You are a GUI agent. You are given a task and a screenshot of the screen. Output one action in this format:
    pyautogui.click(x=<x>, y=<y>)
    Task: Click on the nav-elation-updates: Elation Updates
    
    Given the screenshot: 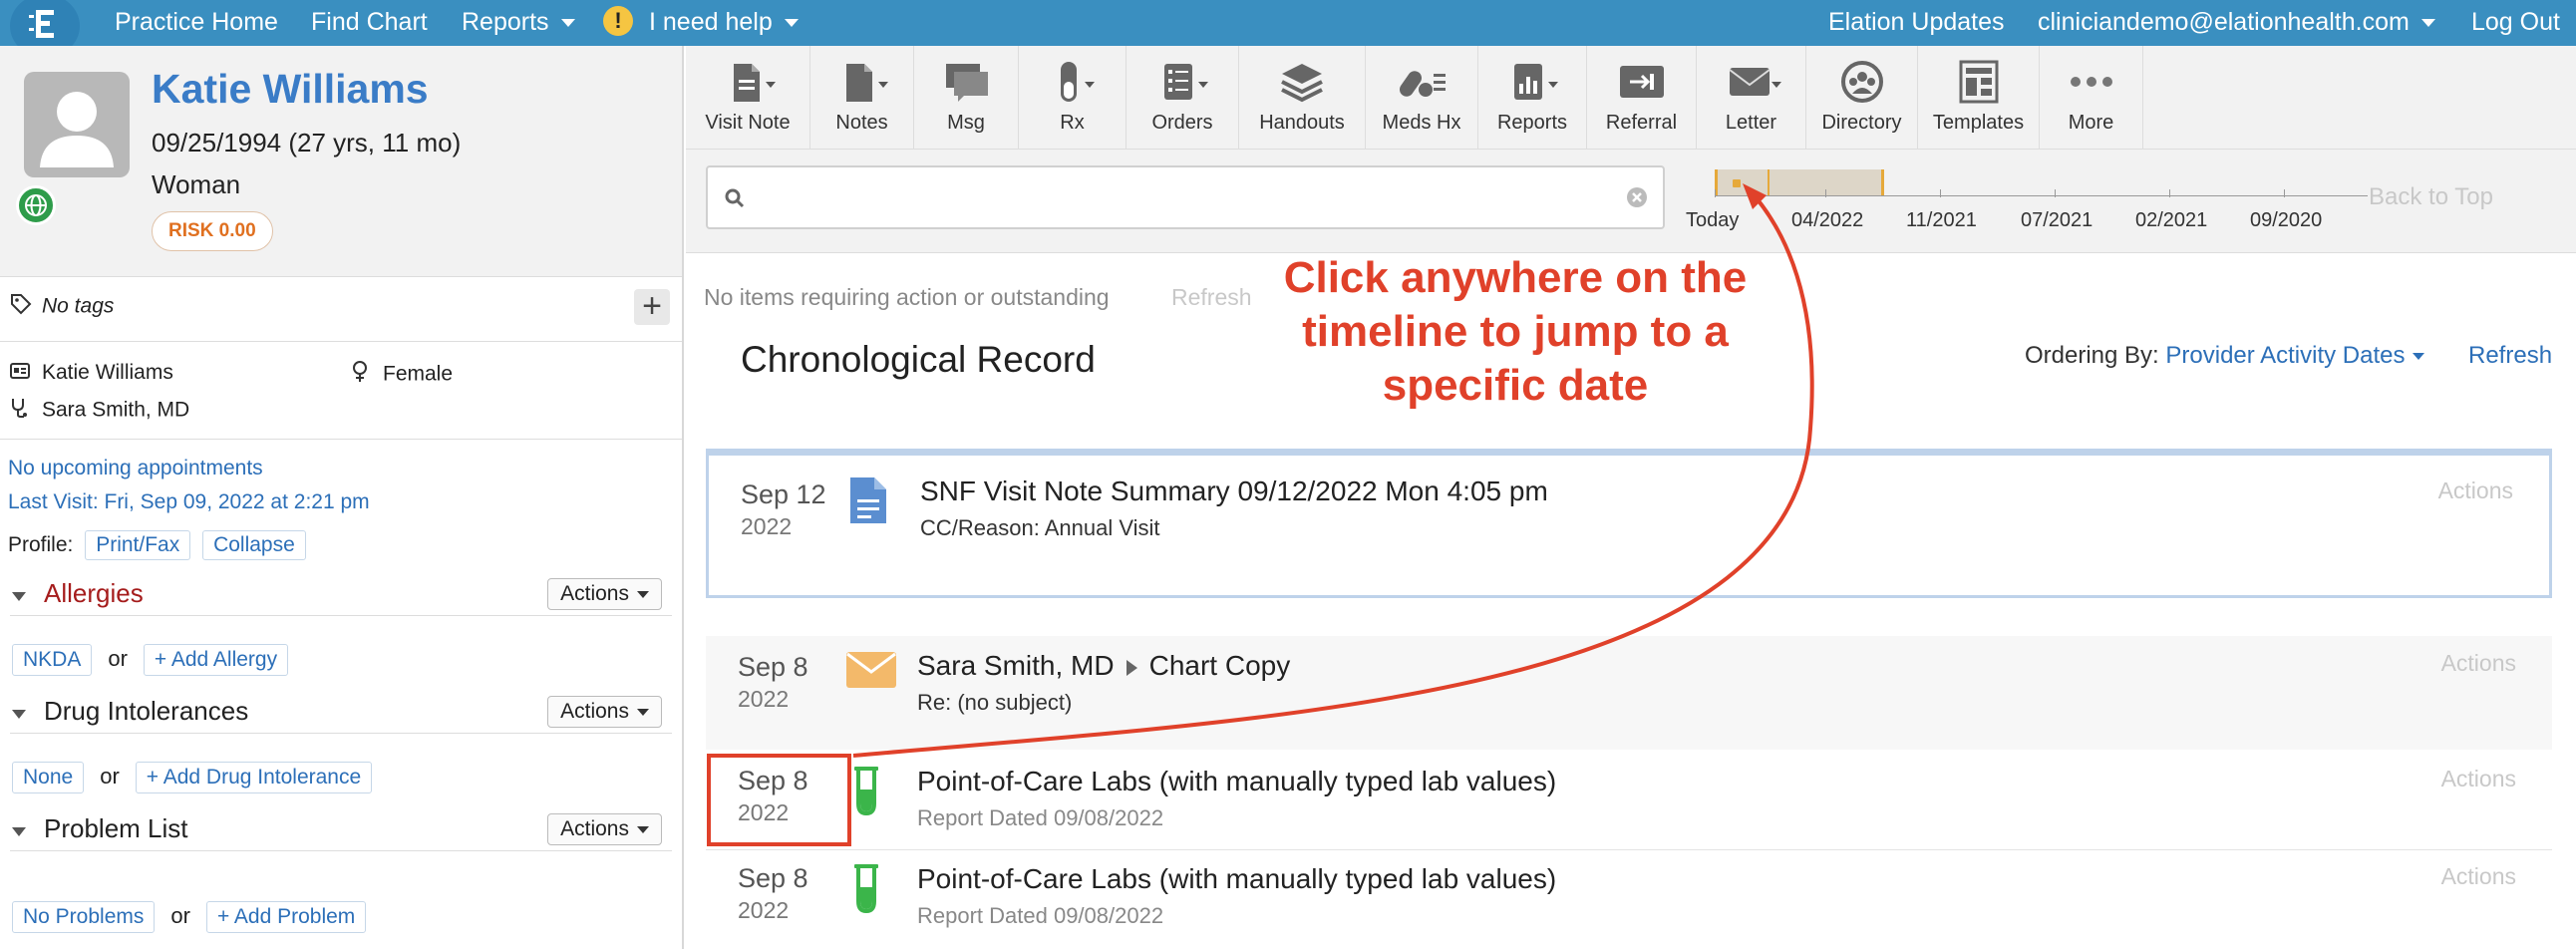 What is the action you would take?
    pyautogui.click(x=1916, y=23)
    